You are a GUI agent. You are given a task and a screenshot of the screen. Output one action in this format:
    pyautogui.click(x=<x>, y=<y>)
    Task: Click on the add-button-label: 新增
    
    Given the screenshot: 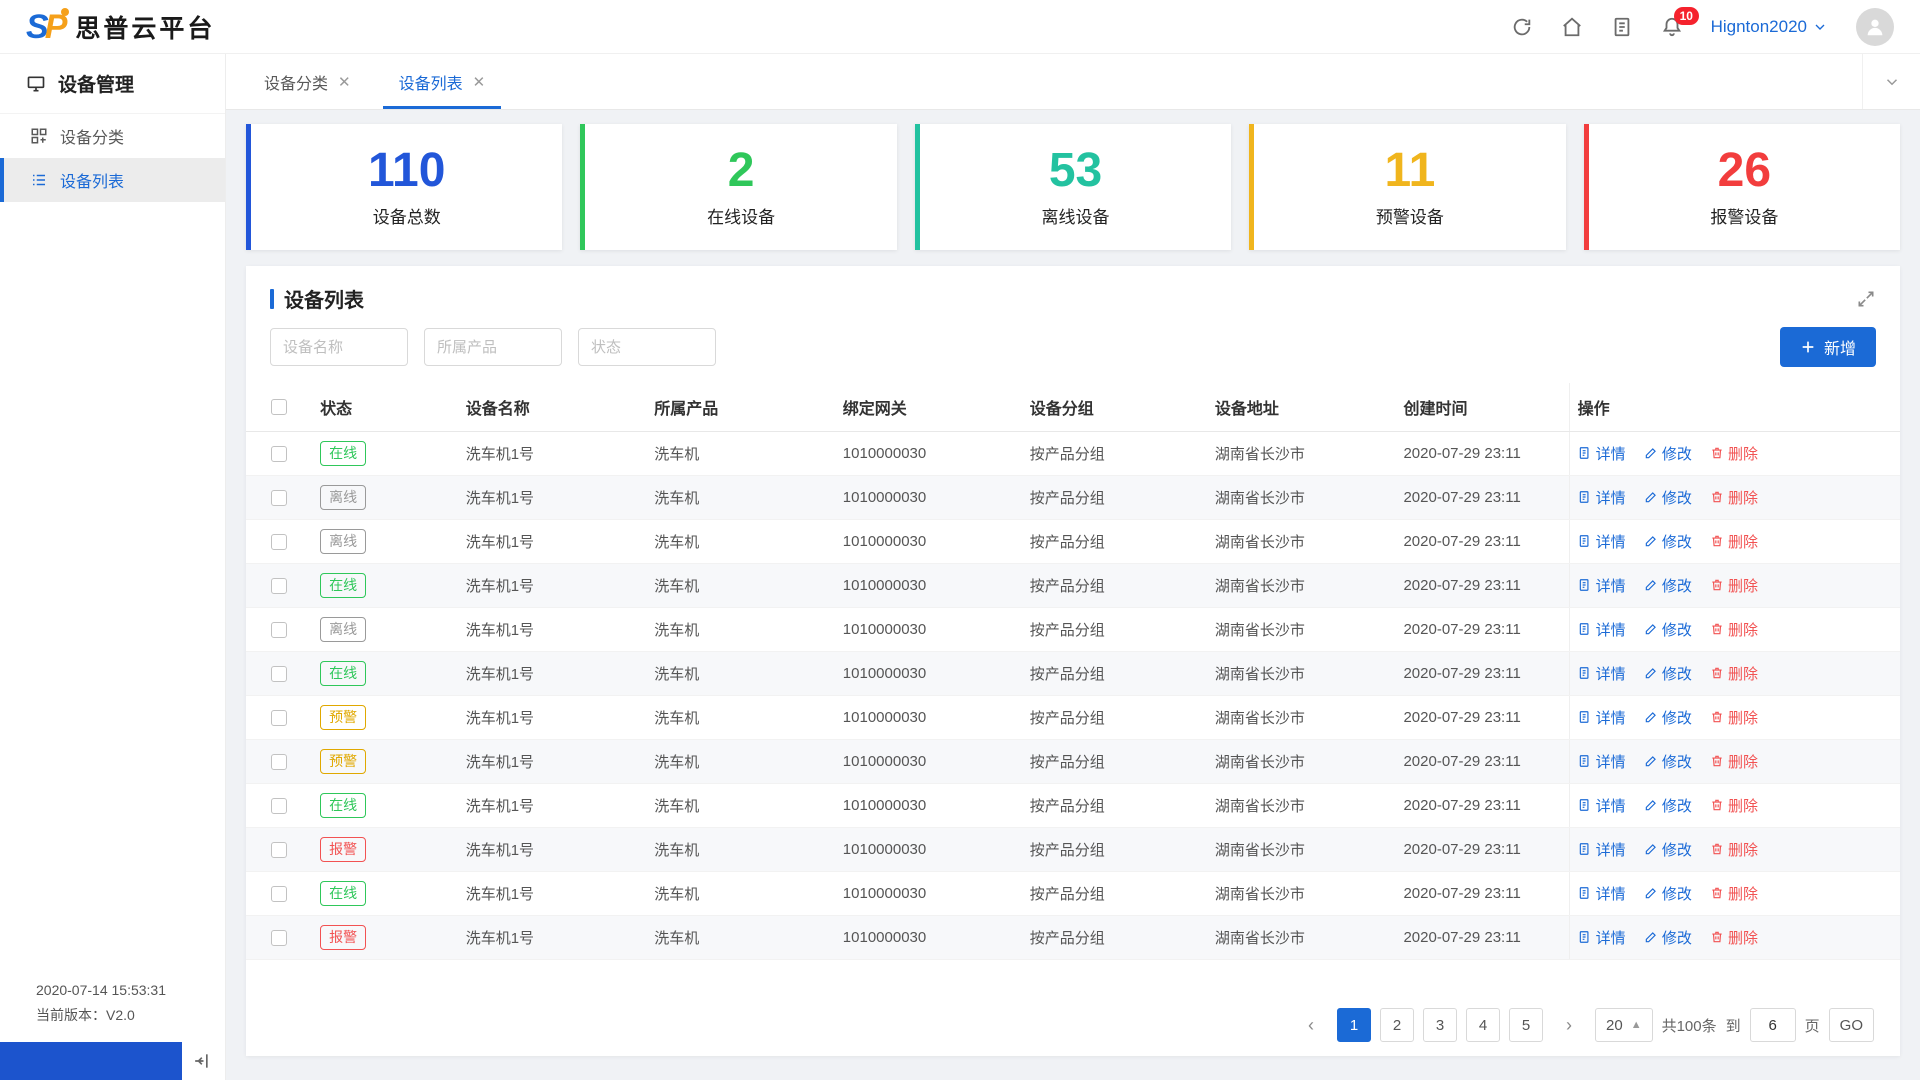 What is the action you would take?
    pyautogui.click(x=1839, y=349)
    